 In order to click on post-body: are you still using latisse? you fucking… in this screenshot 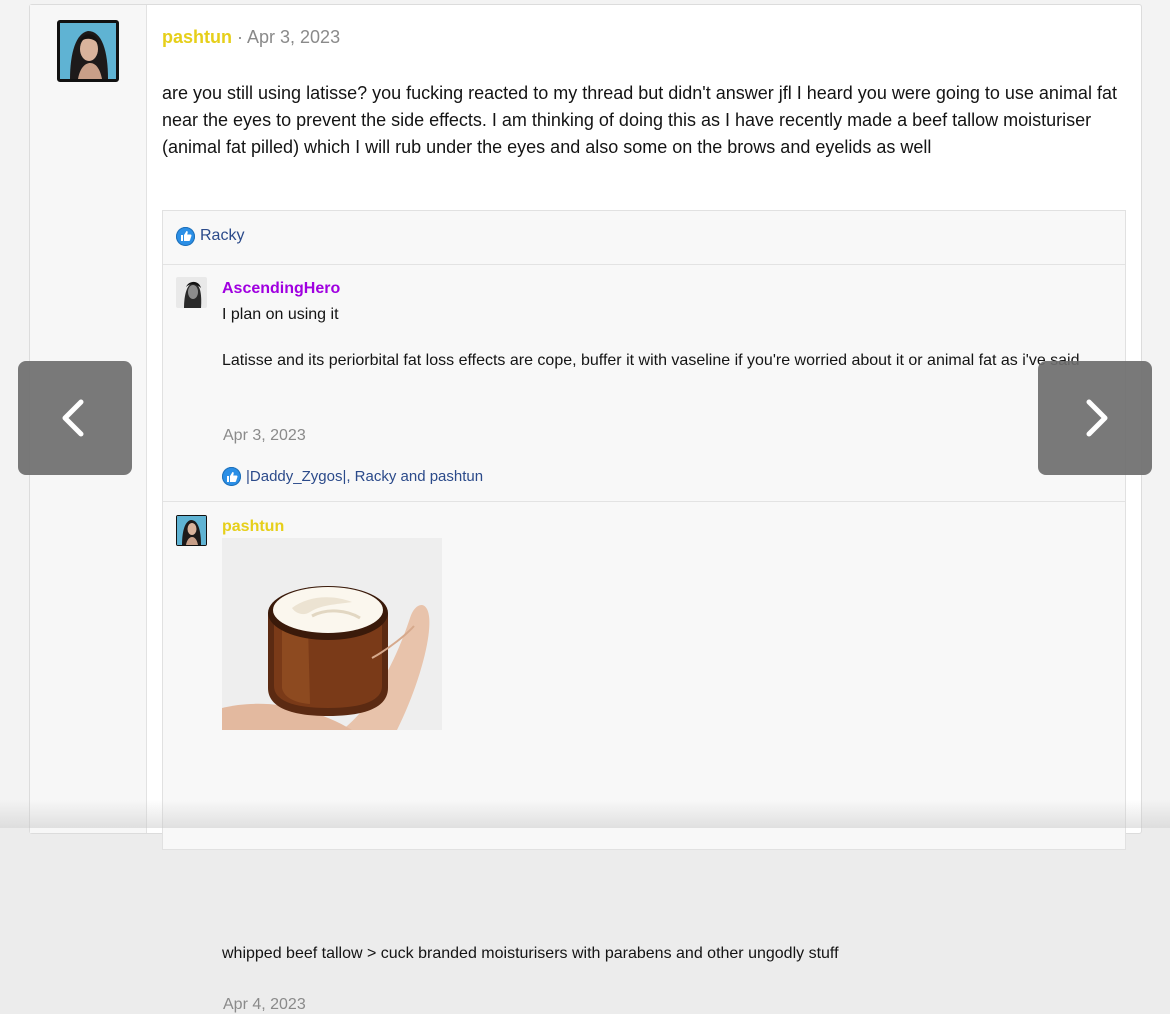, I will do `click(639, 120)`.